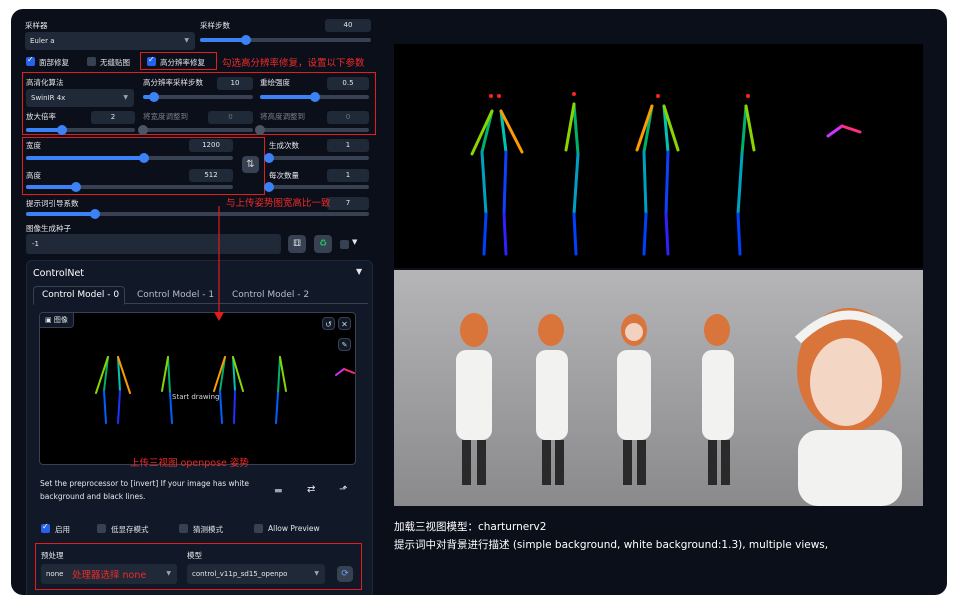 This screenshot has width=958, height=603. Describe the element at coordinates (316, 187) in the screenshot. I see `batch-size-slider` at that location.